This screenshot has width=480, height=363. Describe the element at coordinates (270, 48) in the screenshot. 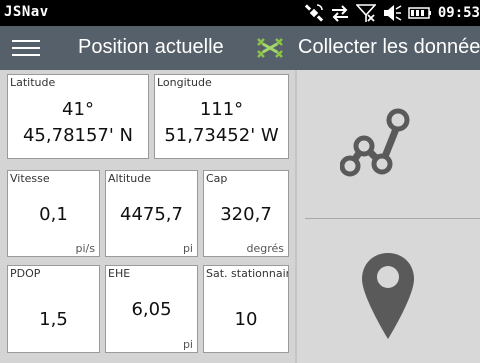

I see `collect-data-icon` at that location.